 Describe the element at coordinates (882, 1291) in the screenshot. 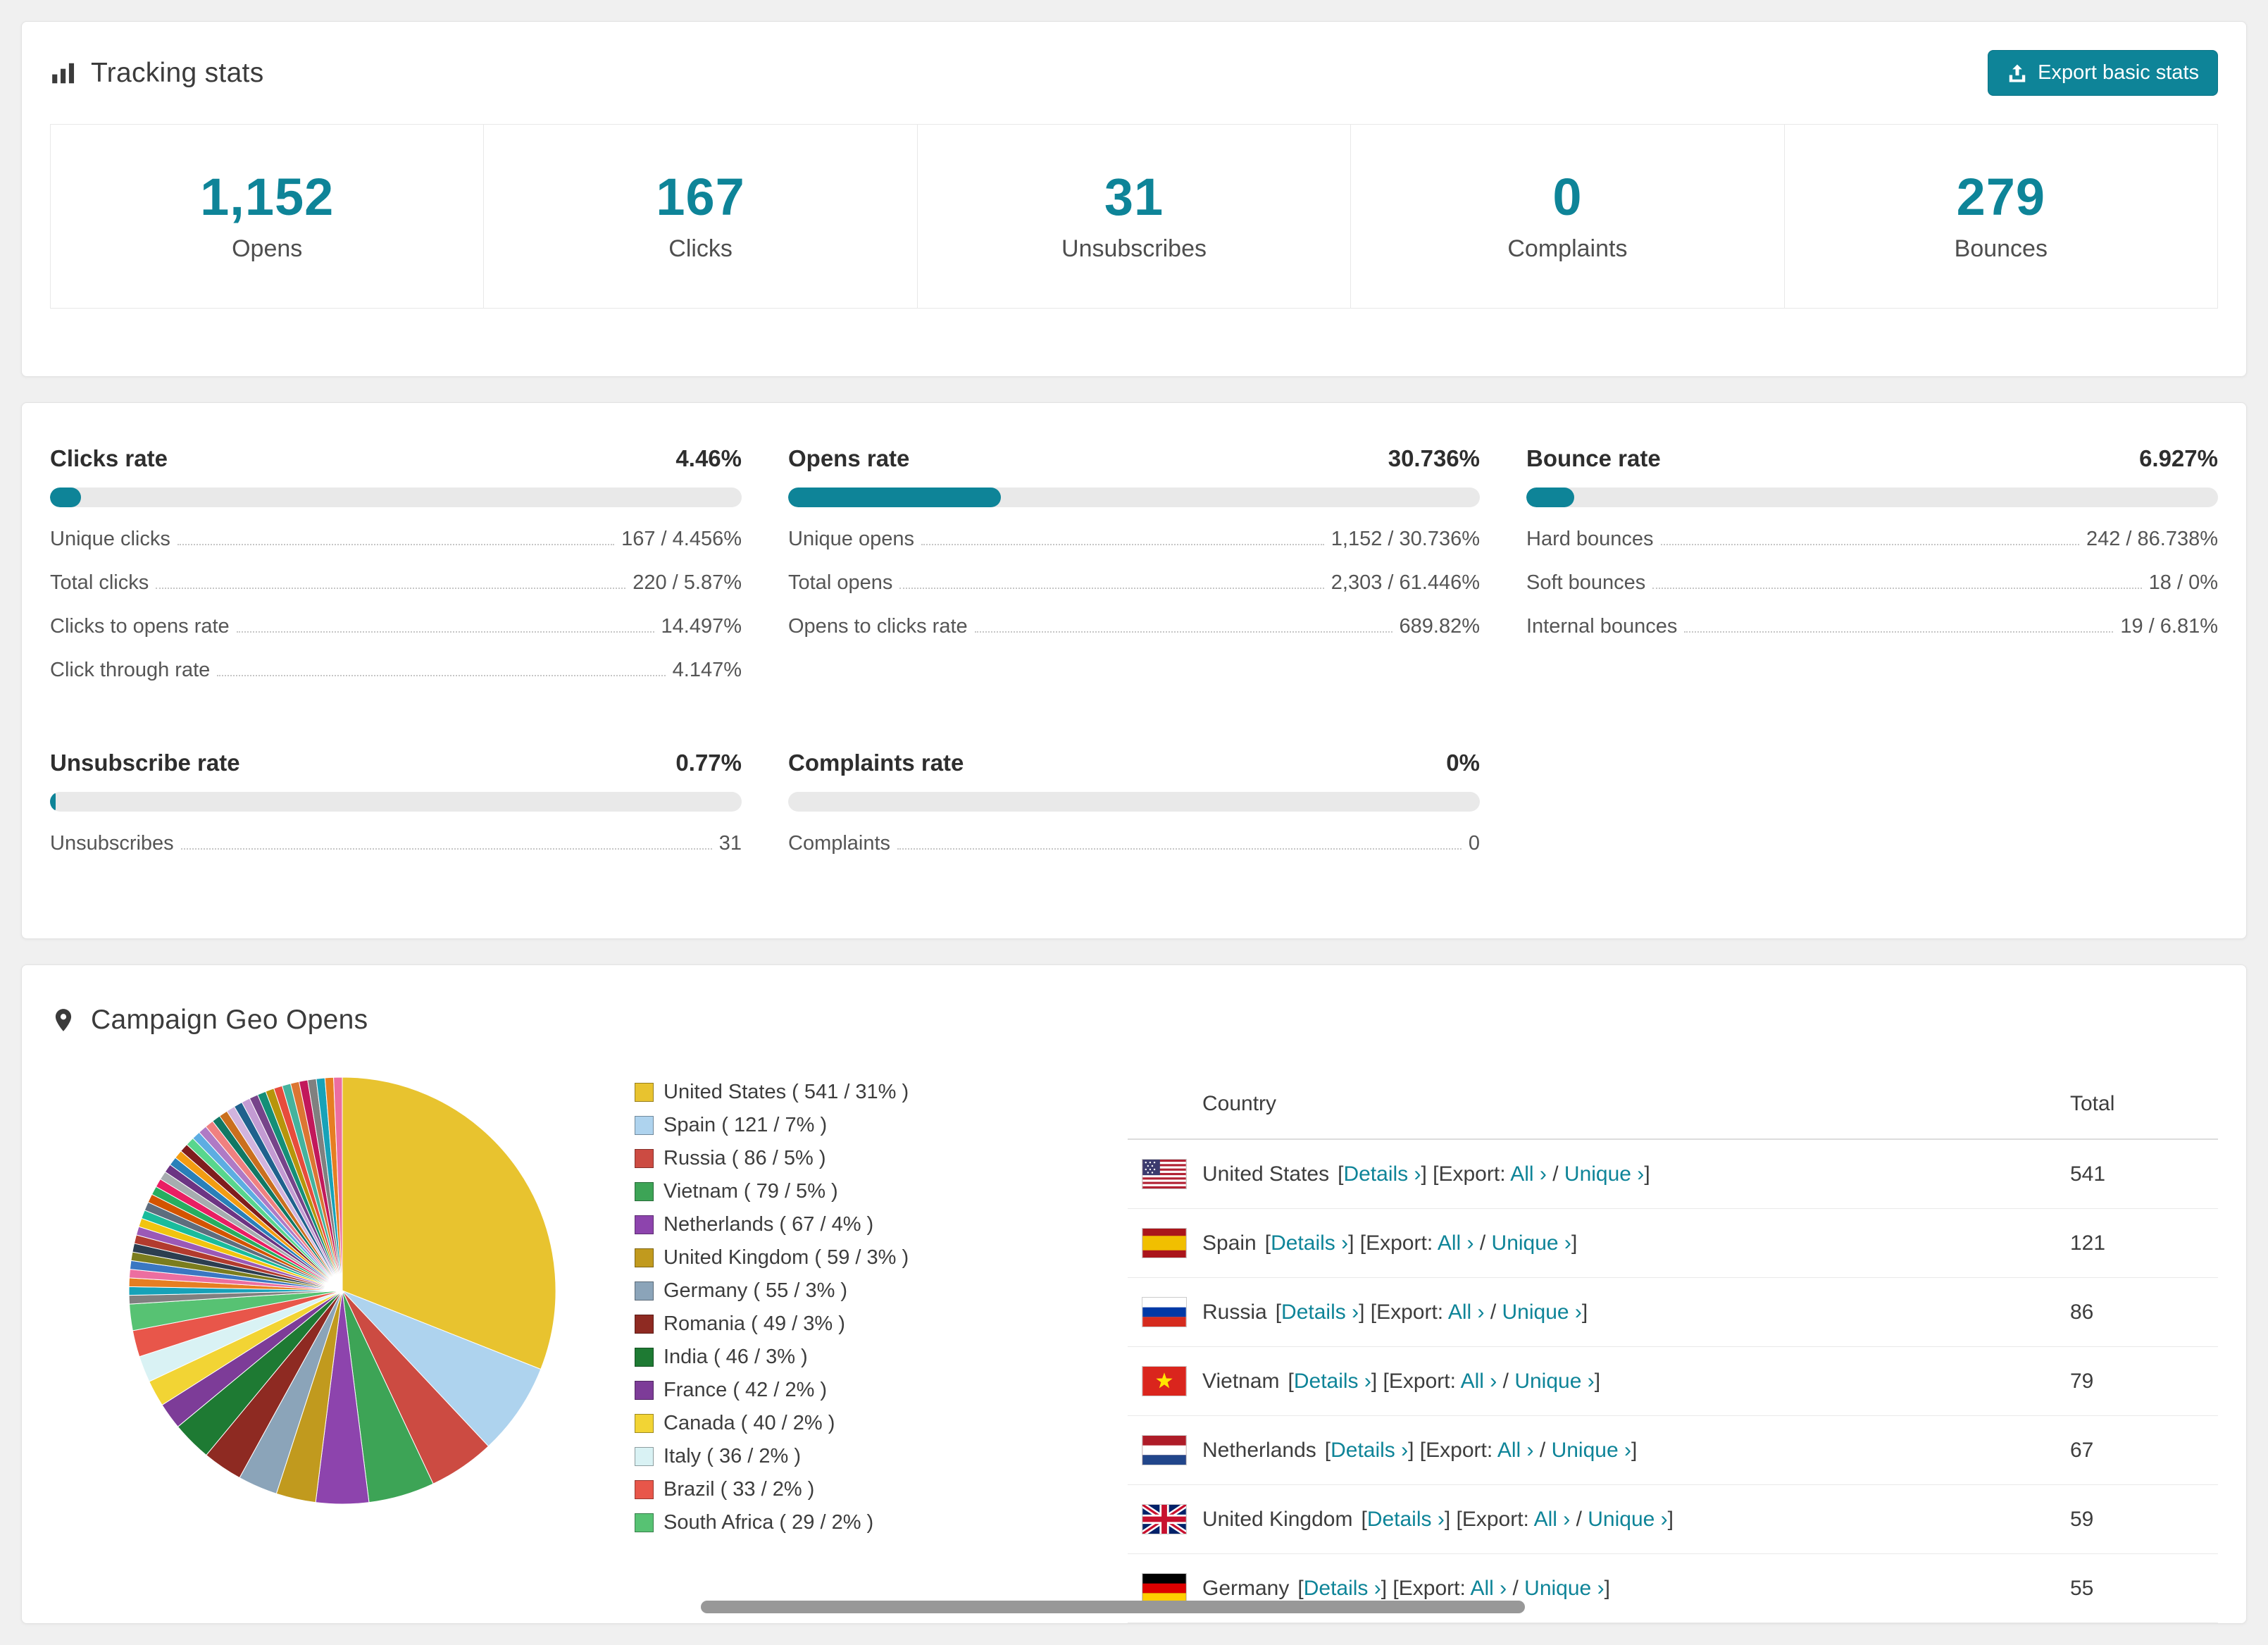

I see `legend-item: Germany ( 55 / 3% )` at that location.